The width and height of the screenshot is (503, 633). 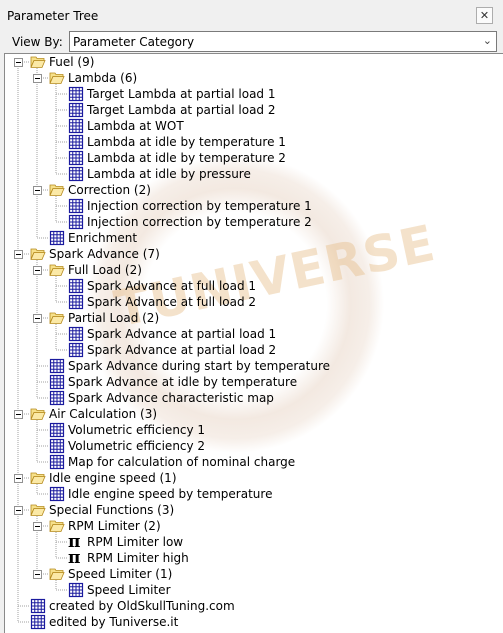 I want to click on tree-item-label: Target Lambda at partial load 1, so click(x=181, y=94).